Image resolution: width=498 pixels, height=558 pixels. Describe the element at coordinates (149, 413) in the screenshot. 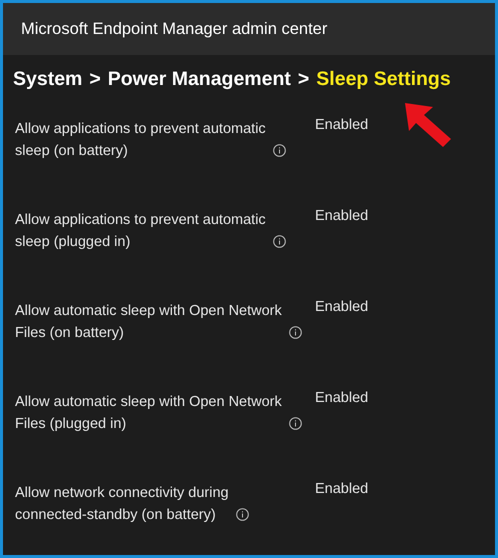

I see `setting-label: Allow automatic sleep with Open Network Files (plugged in)` at that location.